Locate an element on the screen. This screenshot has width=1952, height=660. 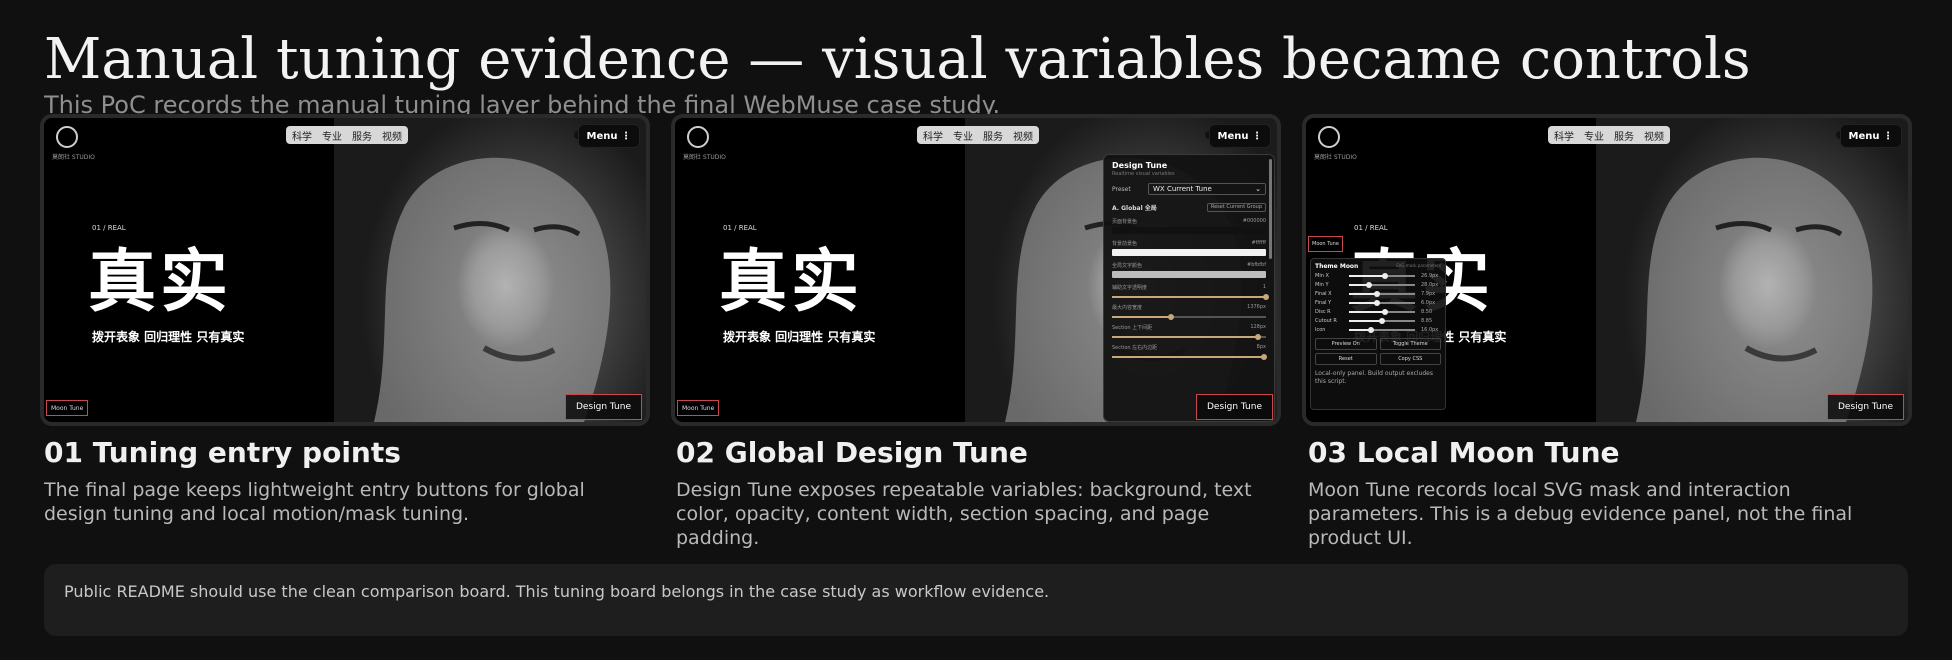
panel-scrollbar is located at coordinates (1270, 209).